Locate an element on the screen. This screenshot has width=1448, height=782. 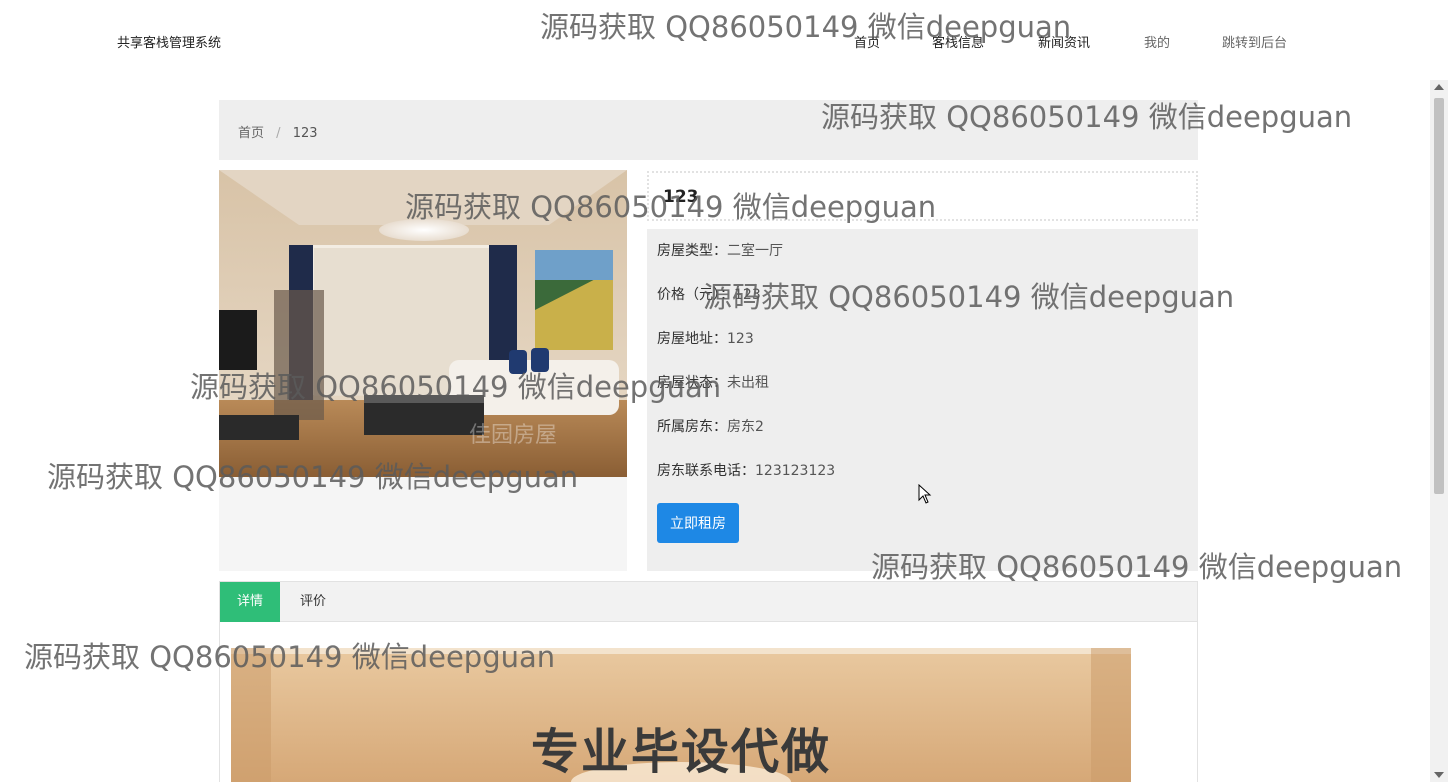
room-photo: 佳园房屋 is located at coordinates (423, 323).